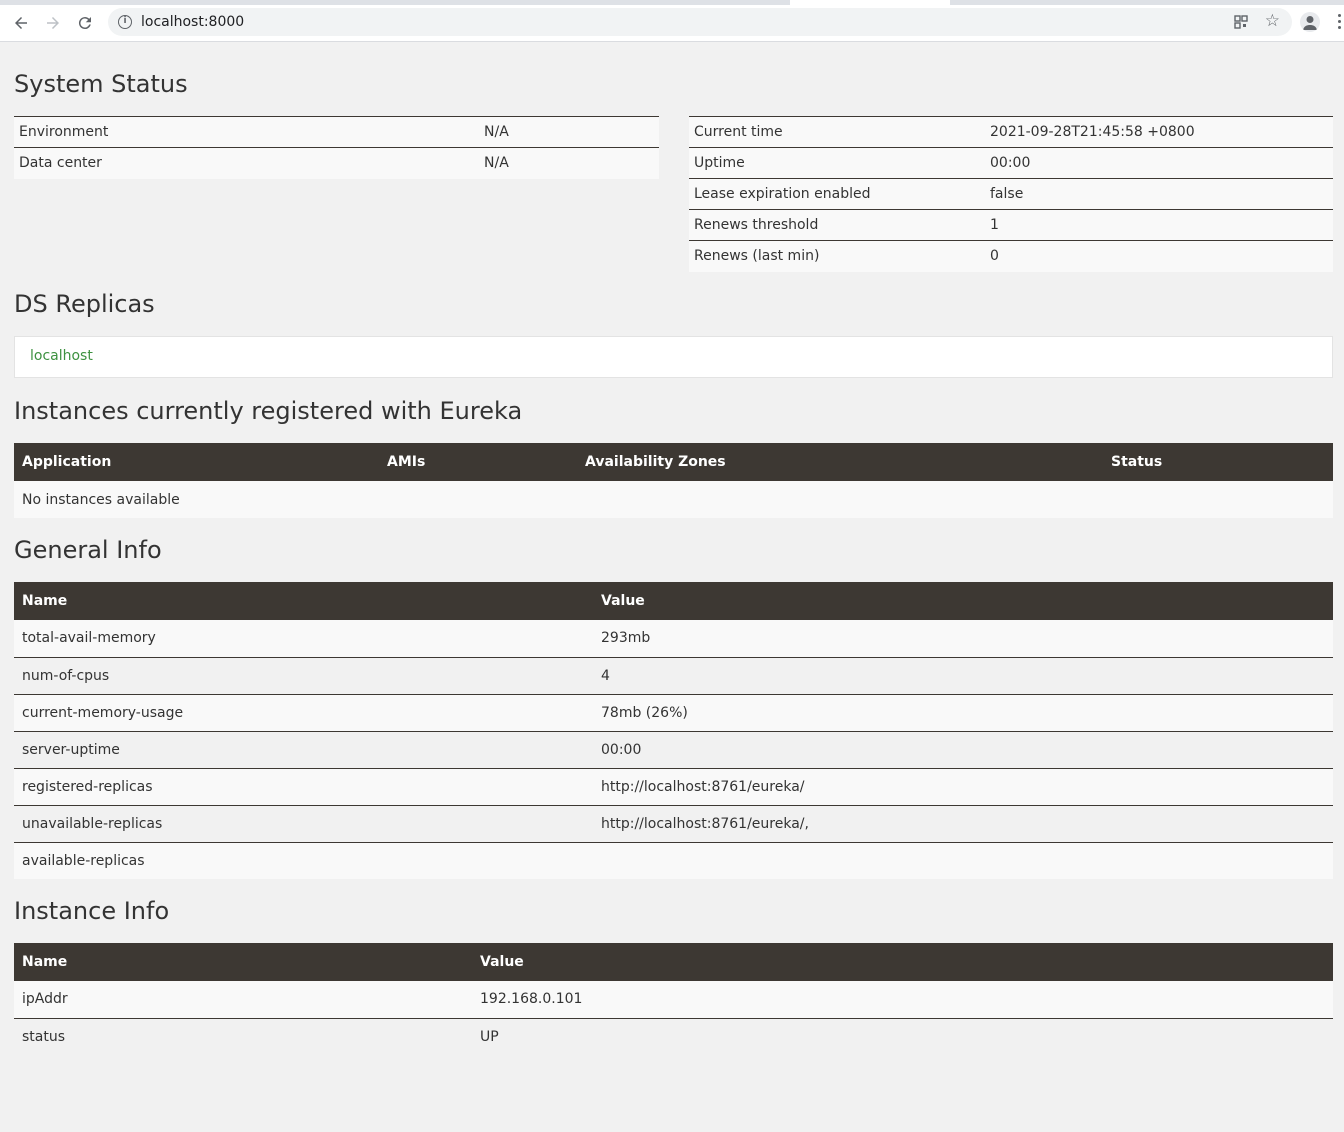  I want to click on info-value: 4, so click(963, 675).